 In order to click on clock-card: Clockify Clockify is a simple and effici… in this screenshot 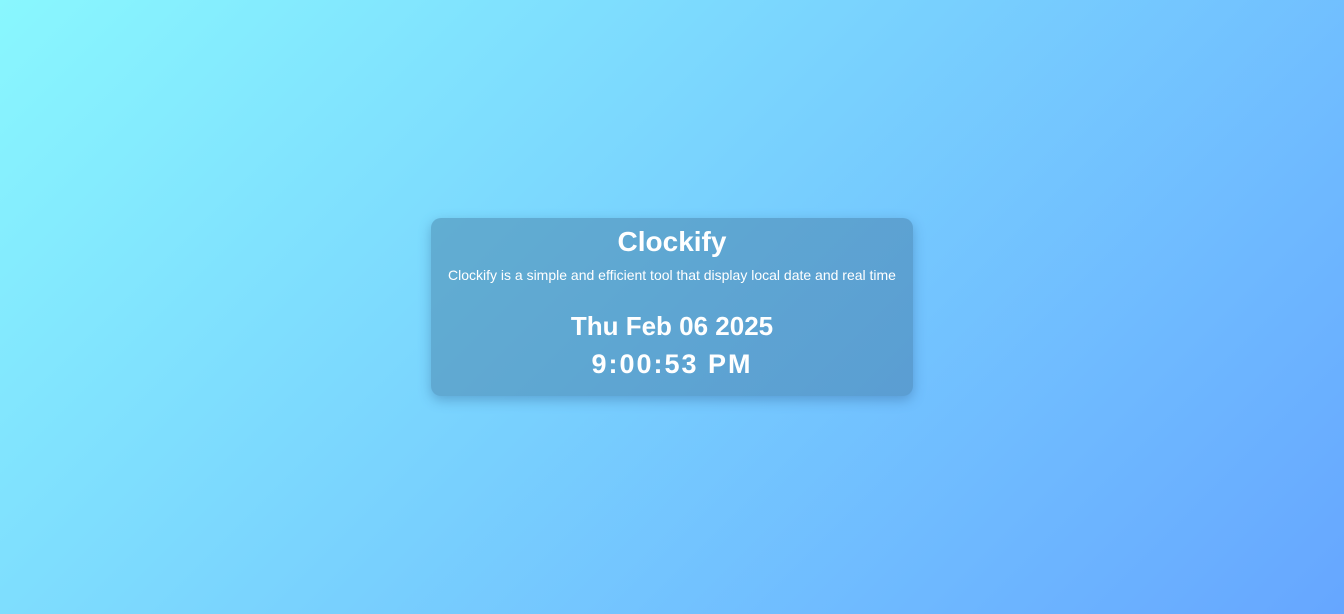, I will do `click(672, 307)`.